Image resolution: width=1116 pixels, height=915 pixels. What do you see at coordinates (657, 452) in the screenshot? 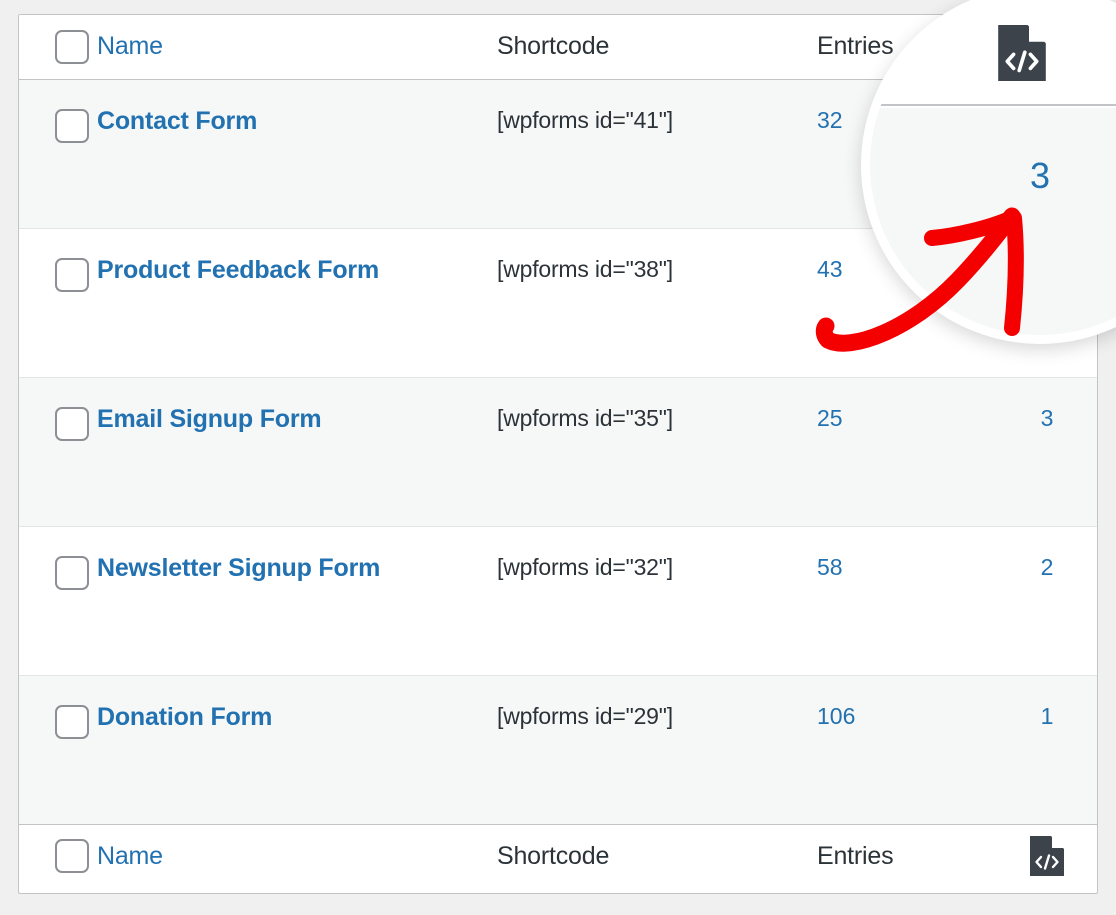
I see `row-shortcode-cell: [wpforms id="35"]` at bounding box center [657, 452].